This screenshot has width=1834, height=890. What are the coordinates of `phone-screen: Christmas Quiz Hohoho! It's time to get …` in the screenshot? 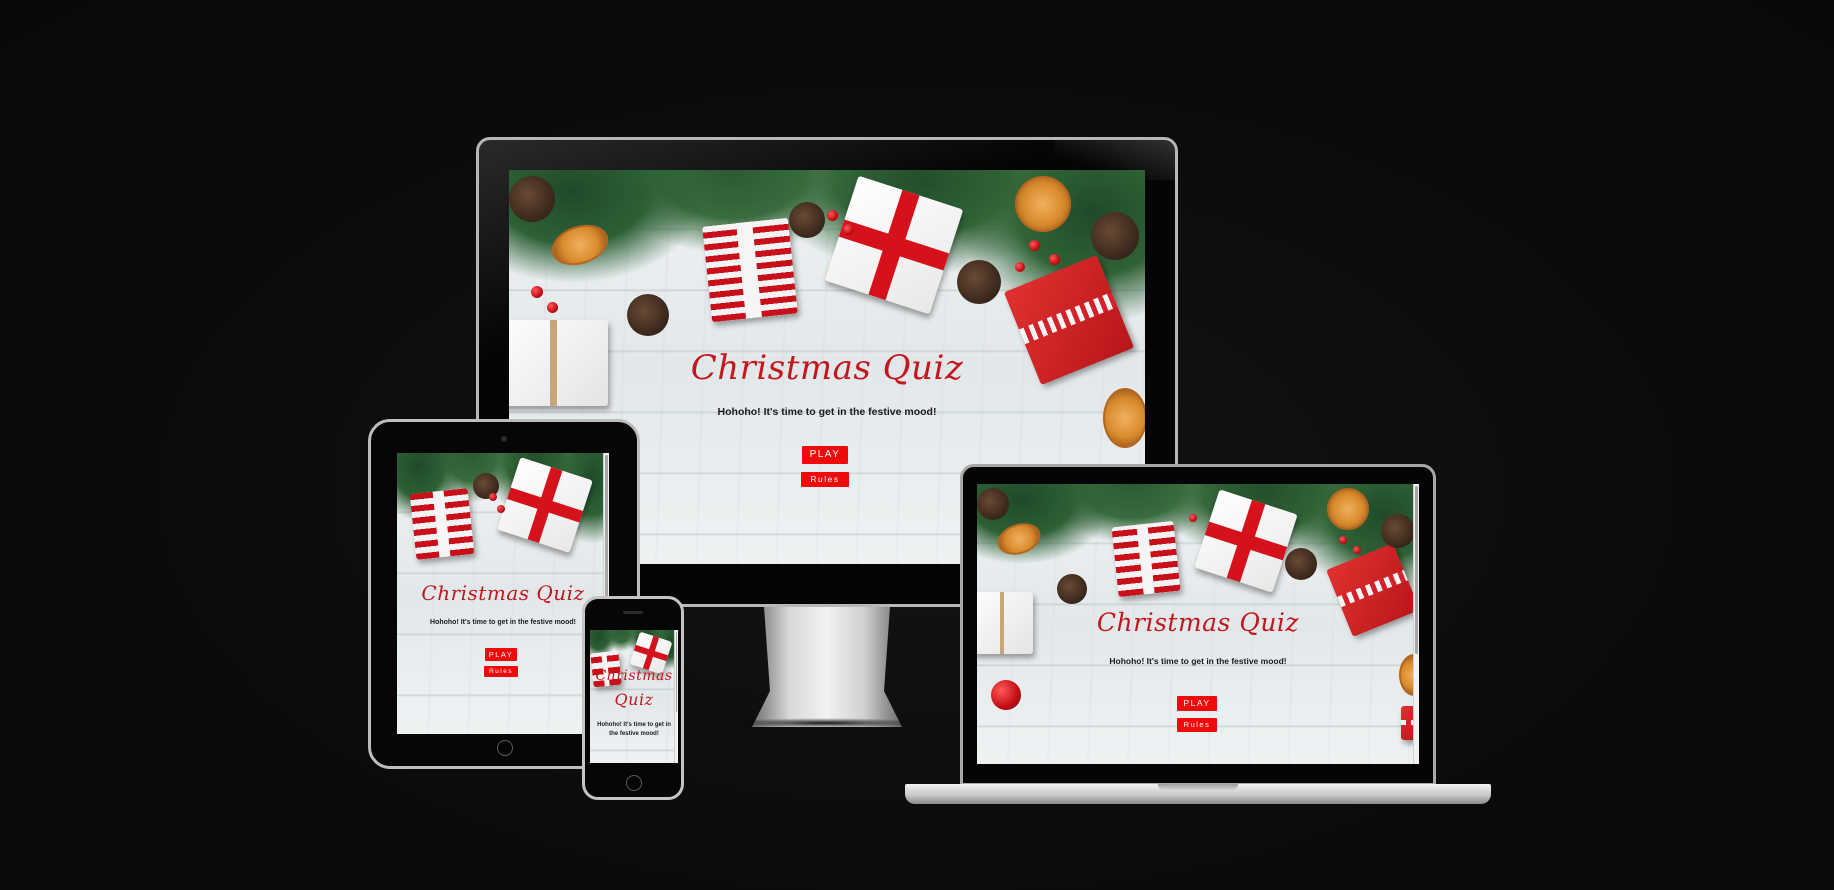 It's located at (634, 696).